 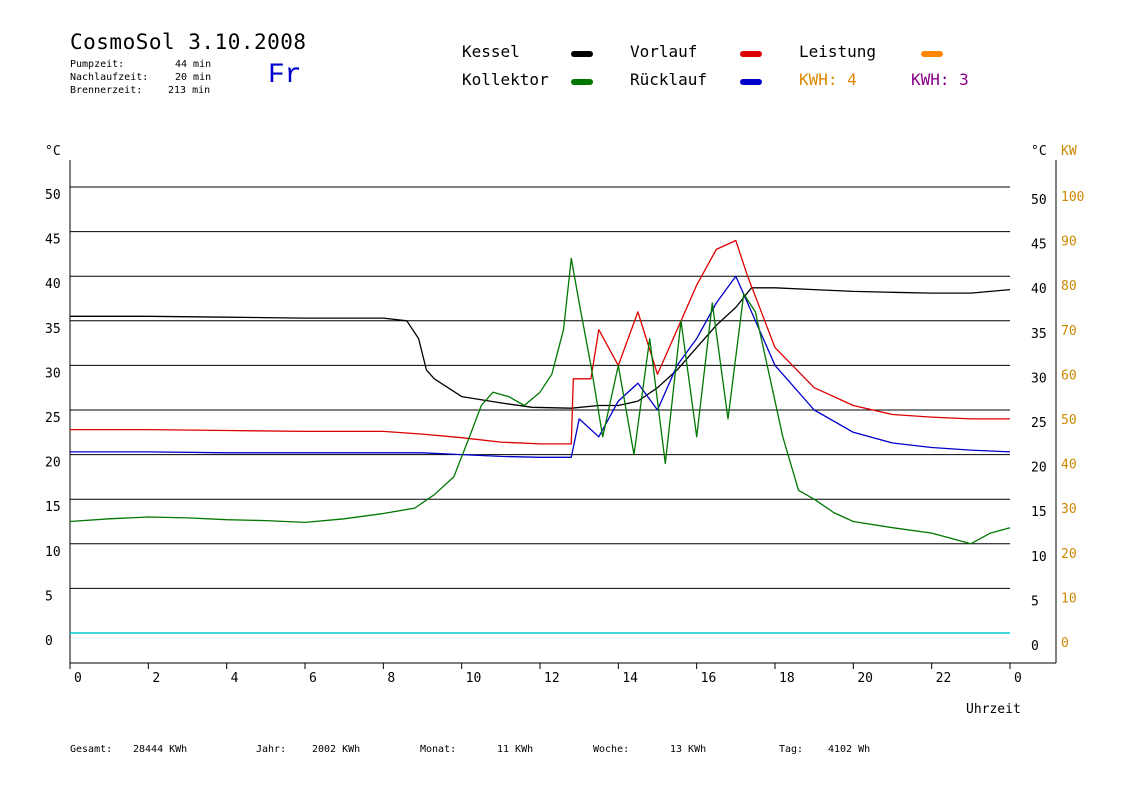 I want to click on series-line-kessel, so click(x=540, y=348).